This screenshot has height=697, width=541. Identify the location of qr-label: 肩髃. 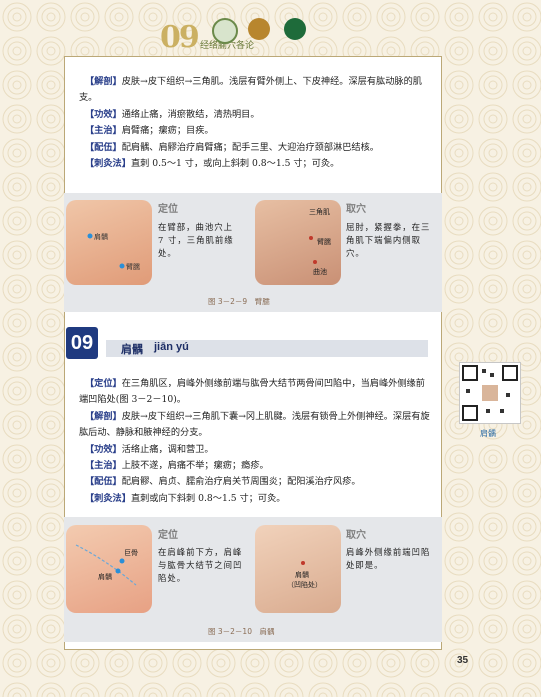
(488, 433).